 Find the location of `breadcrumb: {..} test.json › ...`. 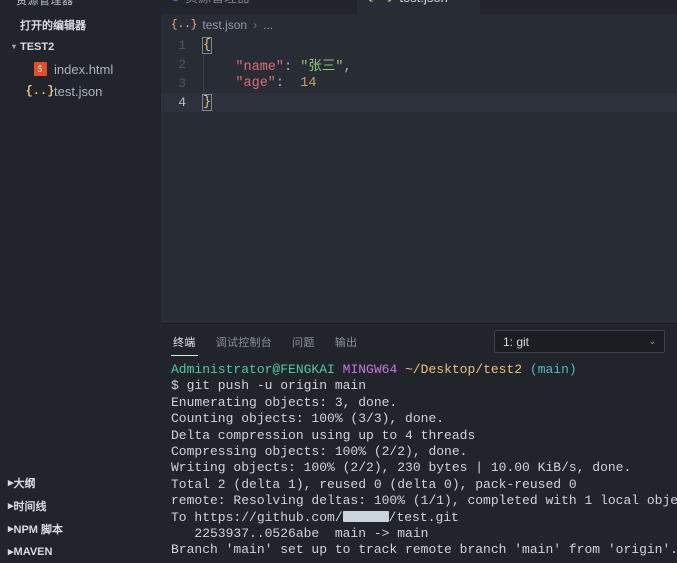

breadcrumb: {..} test.json › ... is located at coordinates (419, 25).